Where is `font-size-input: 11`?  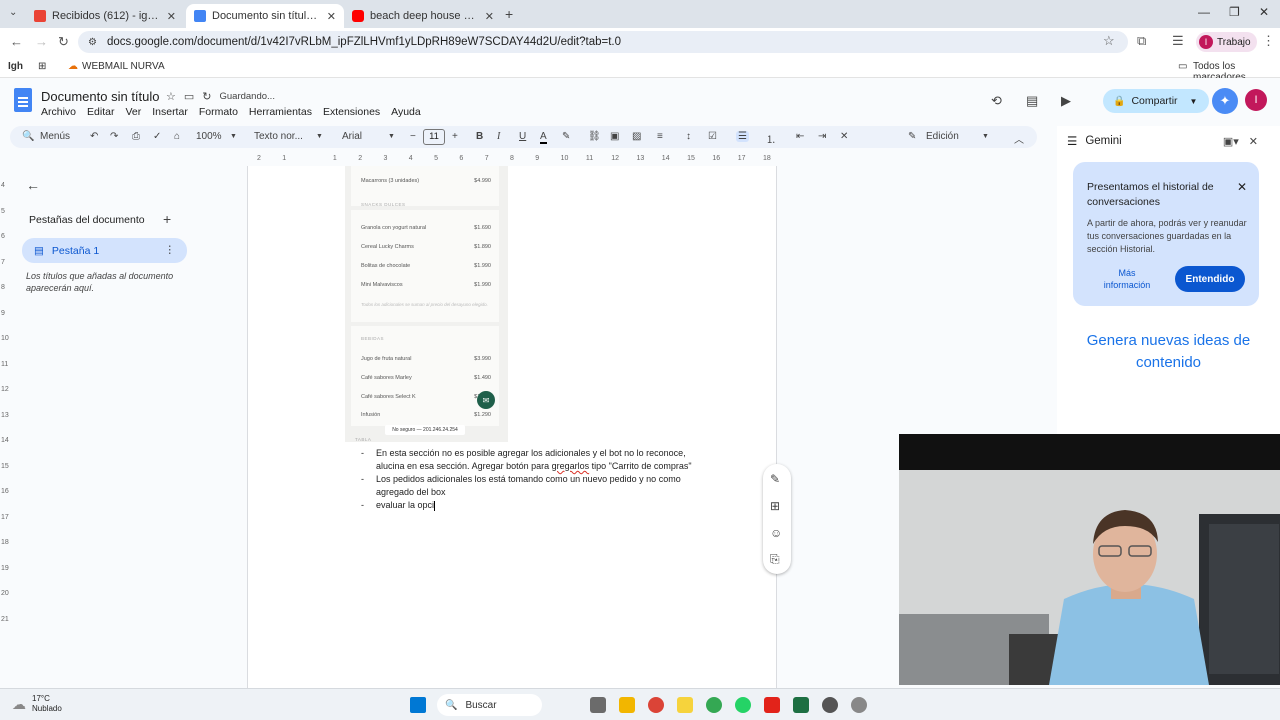
font-size-input: 11 is located at coordinates (434, 137).